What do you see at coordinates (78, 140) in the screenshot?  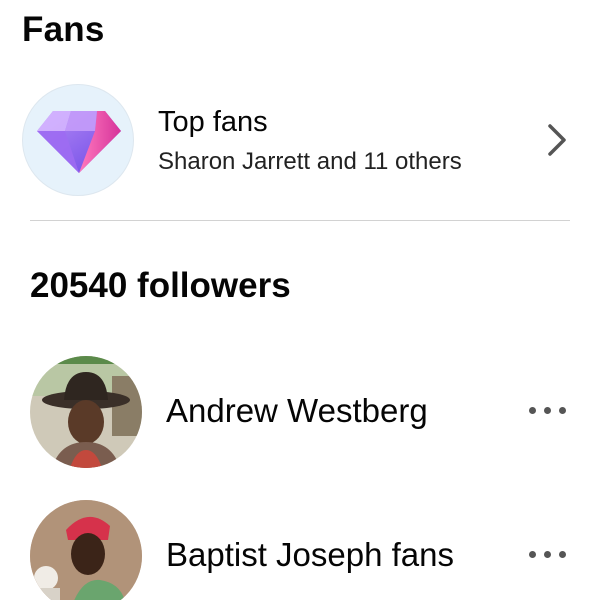 I see `diamond-icon` at bounding box center [78, 140].